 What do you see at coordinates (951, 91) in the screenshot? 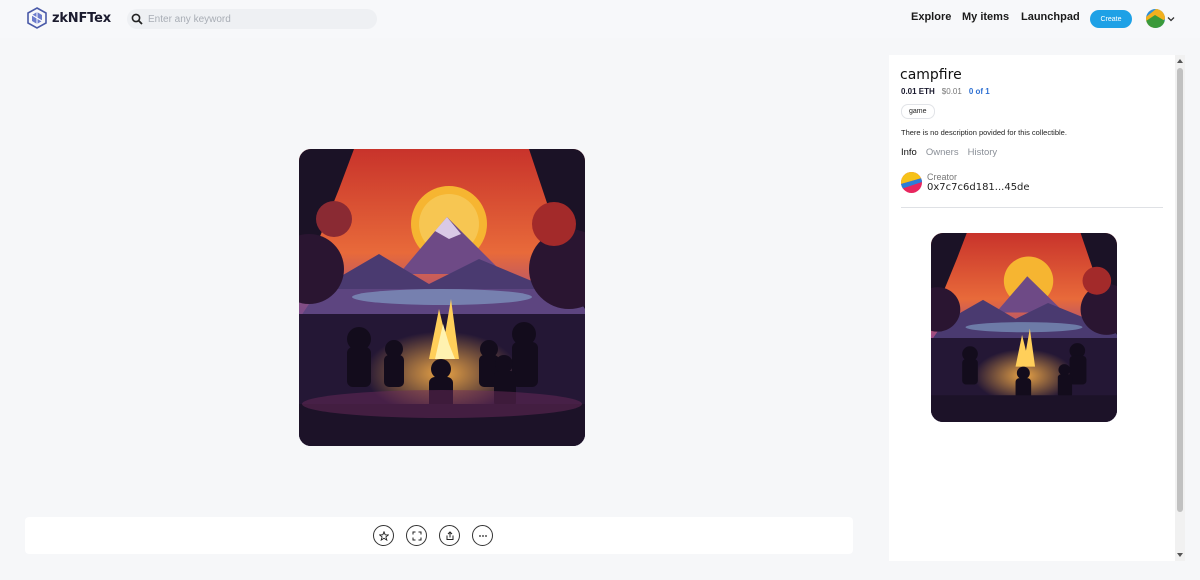
I see `price-usd: $0.01` at bounding box center [951, 91].